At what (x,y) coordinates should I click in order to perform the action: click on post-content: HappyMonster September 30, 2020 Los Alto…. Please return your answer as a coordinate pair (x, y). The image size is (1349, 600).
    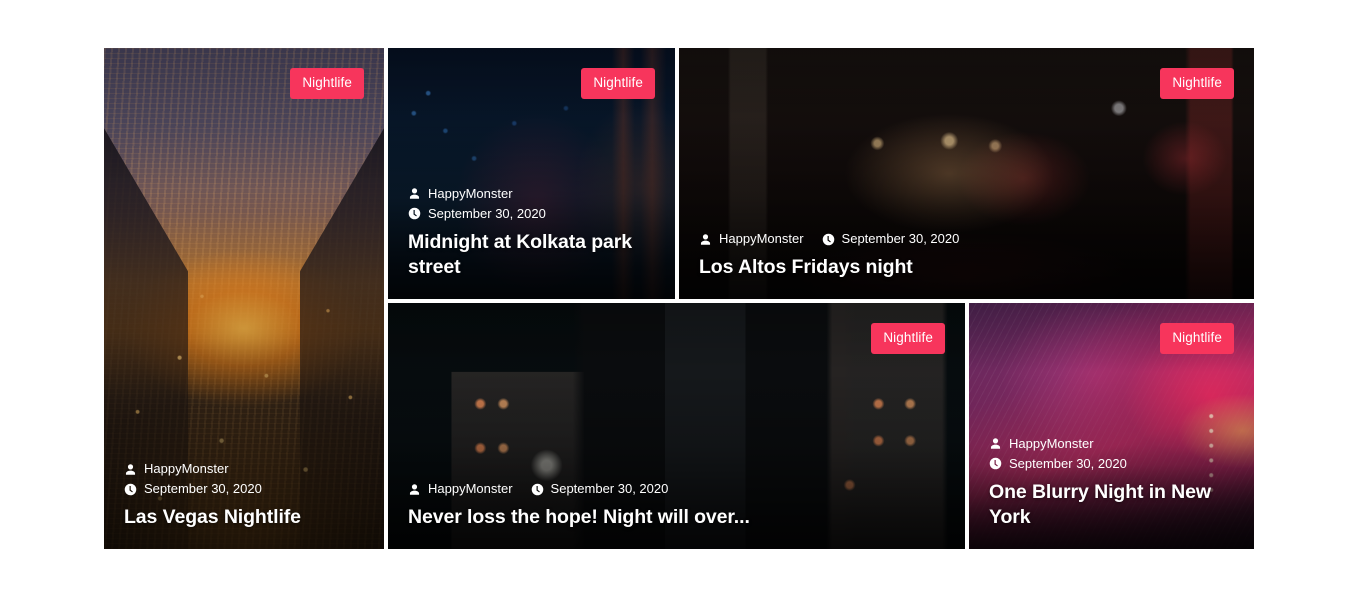
    Looking at the image, I should click on (966, 255).